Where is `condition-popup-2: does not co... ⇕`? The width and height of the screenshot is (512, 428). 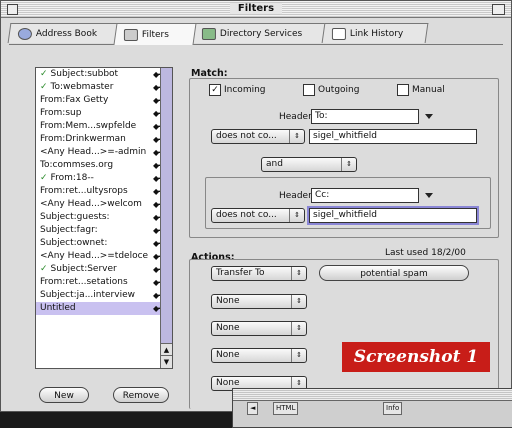 condition-popup-2: does not co... ⇕ is located at coordinates (258, 215).